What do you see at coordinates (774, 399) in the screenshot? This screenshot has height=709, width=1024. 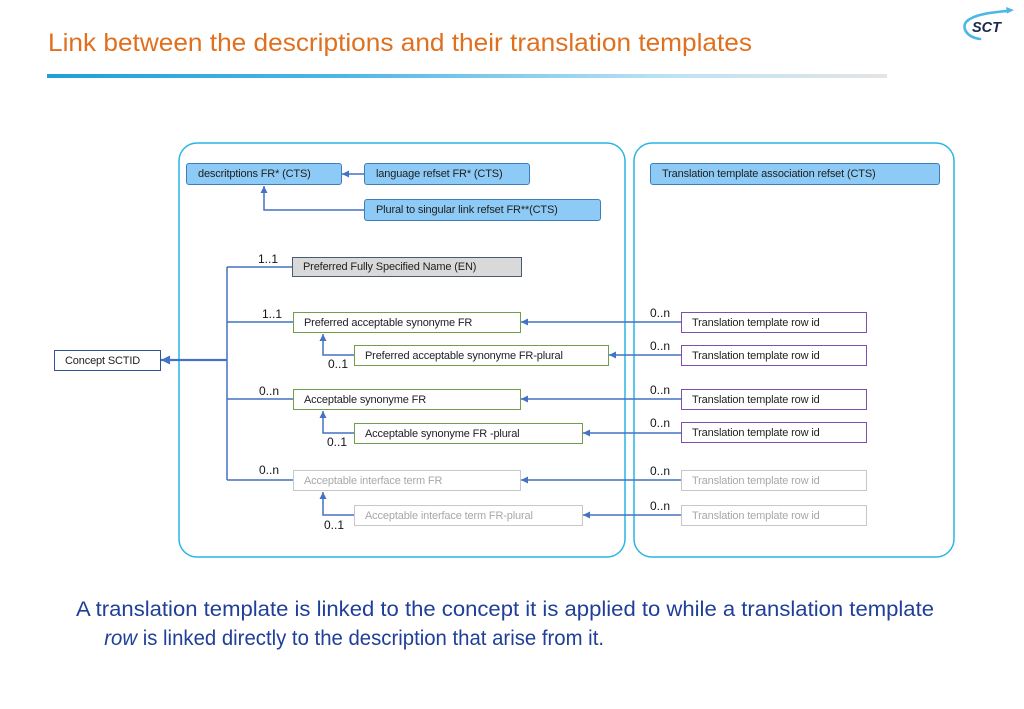 I see `template-row-box-3: Translation template row id` at bounding box center [774, 399].